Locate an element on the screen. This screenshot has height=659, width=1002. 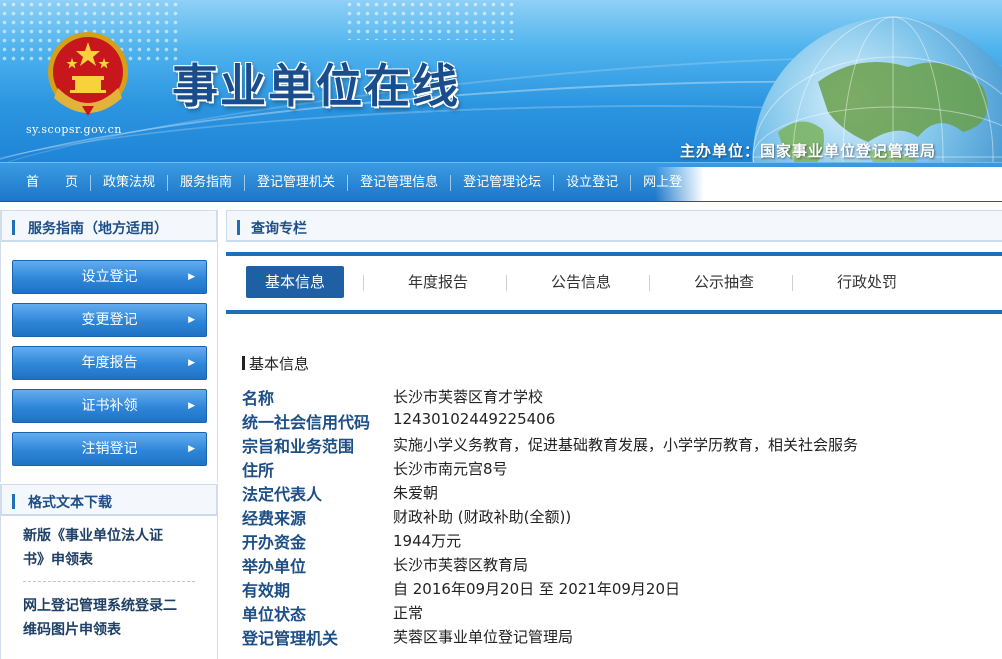
download-link-certificate-form: 新版《事业单位法人证 书》申领表 is located at coordinates (112, 548).